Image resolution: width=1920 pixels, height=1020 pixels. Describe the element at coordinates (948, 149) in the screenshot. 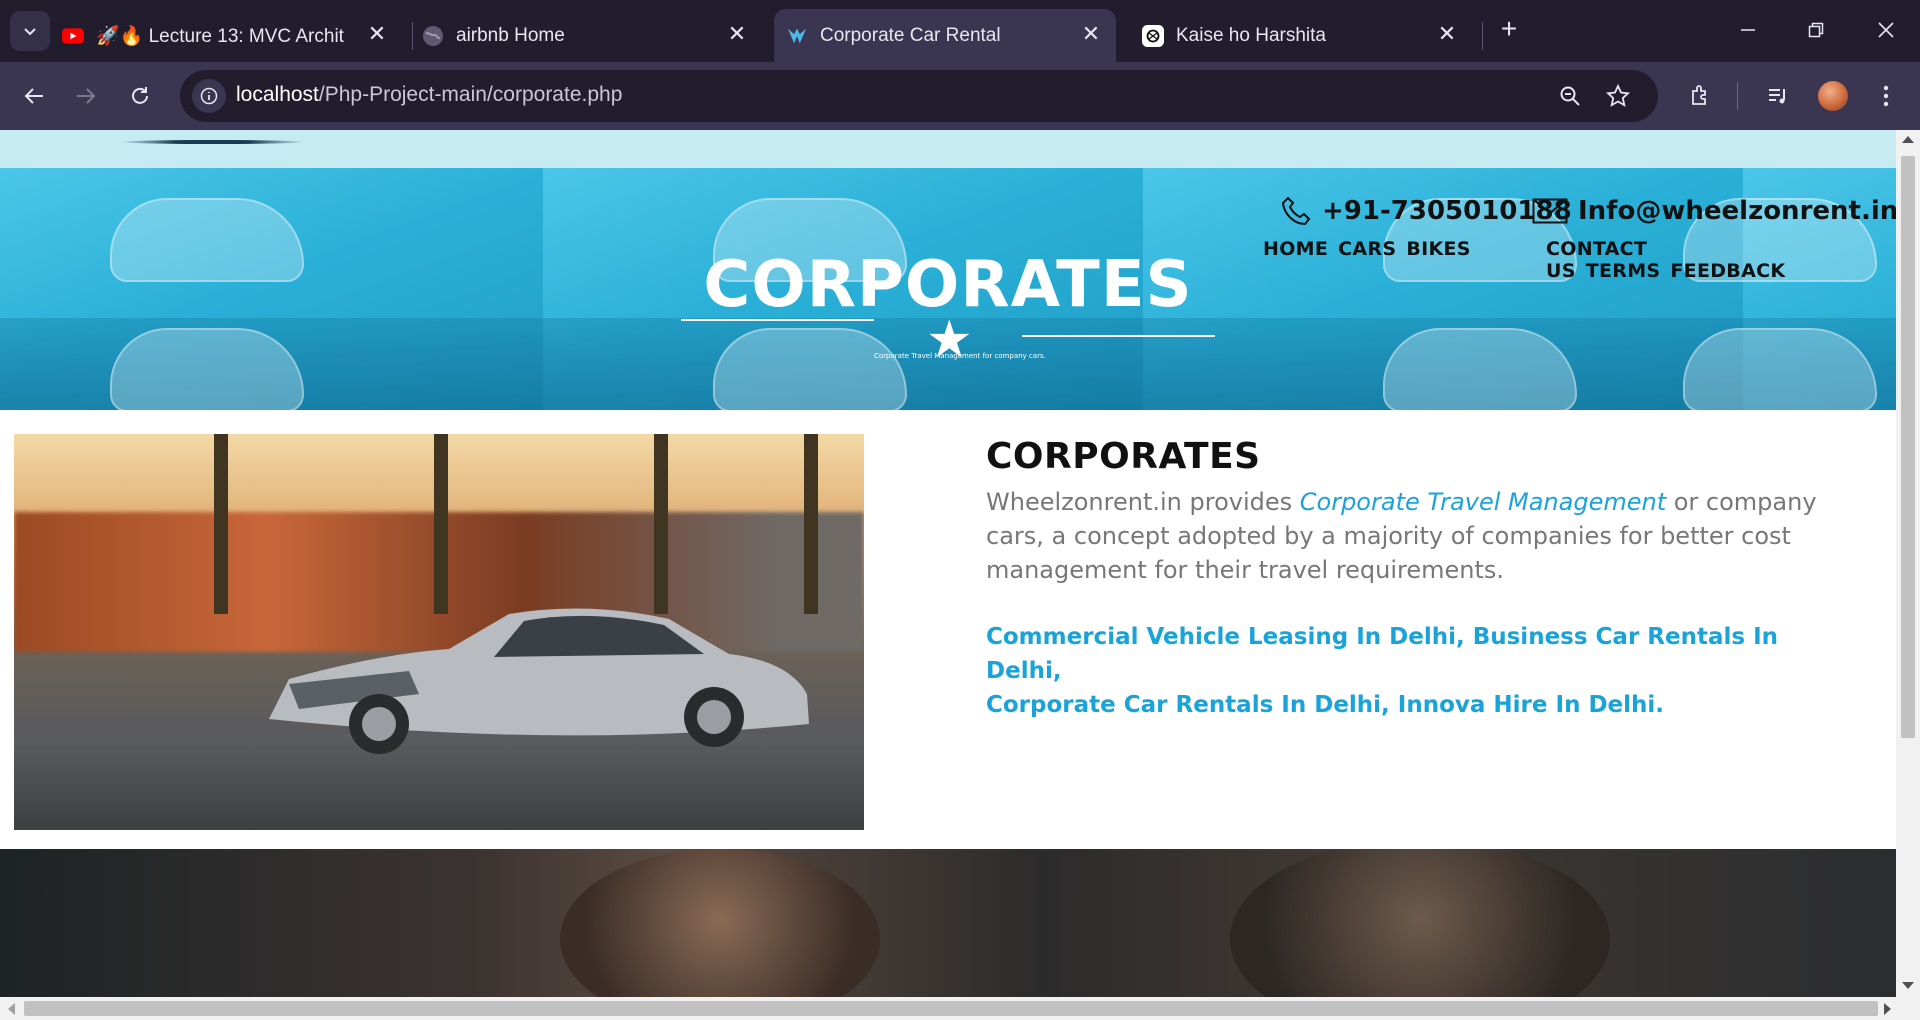

I see `top-band` at that location.